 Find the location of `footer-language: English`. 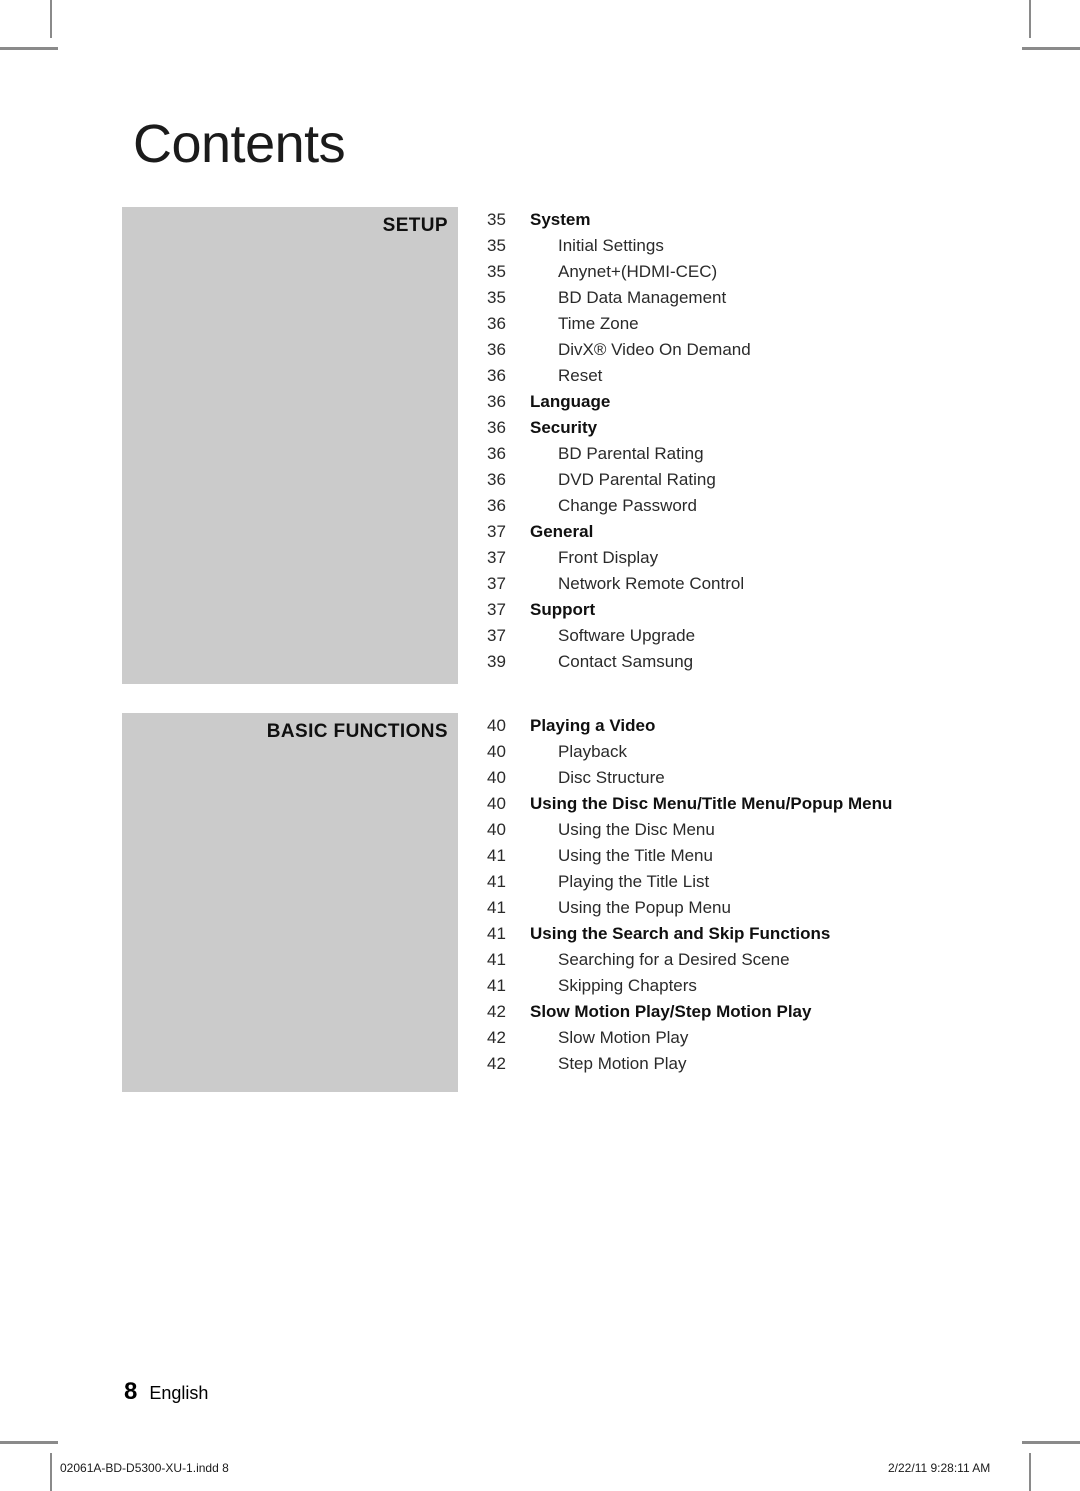

footer-language: English is located at coordinates (179, 1393).